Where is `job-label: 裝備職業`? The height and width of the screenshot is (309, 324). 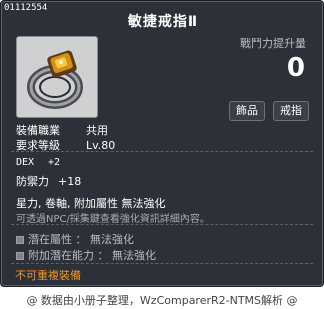
job-label: 裝備職業 is located at coordinates (38, 130).